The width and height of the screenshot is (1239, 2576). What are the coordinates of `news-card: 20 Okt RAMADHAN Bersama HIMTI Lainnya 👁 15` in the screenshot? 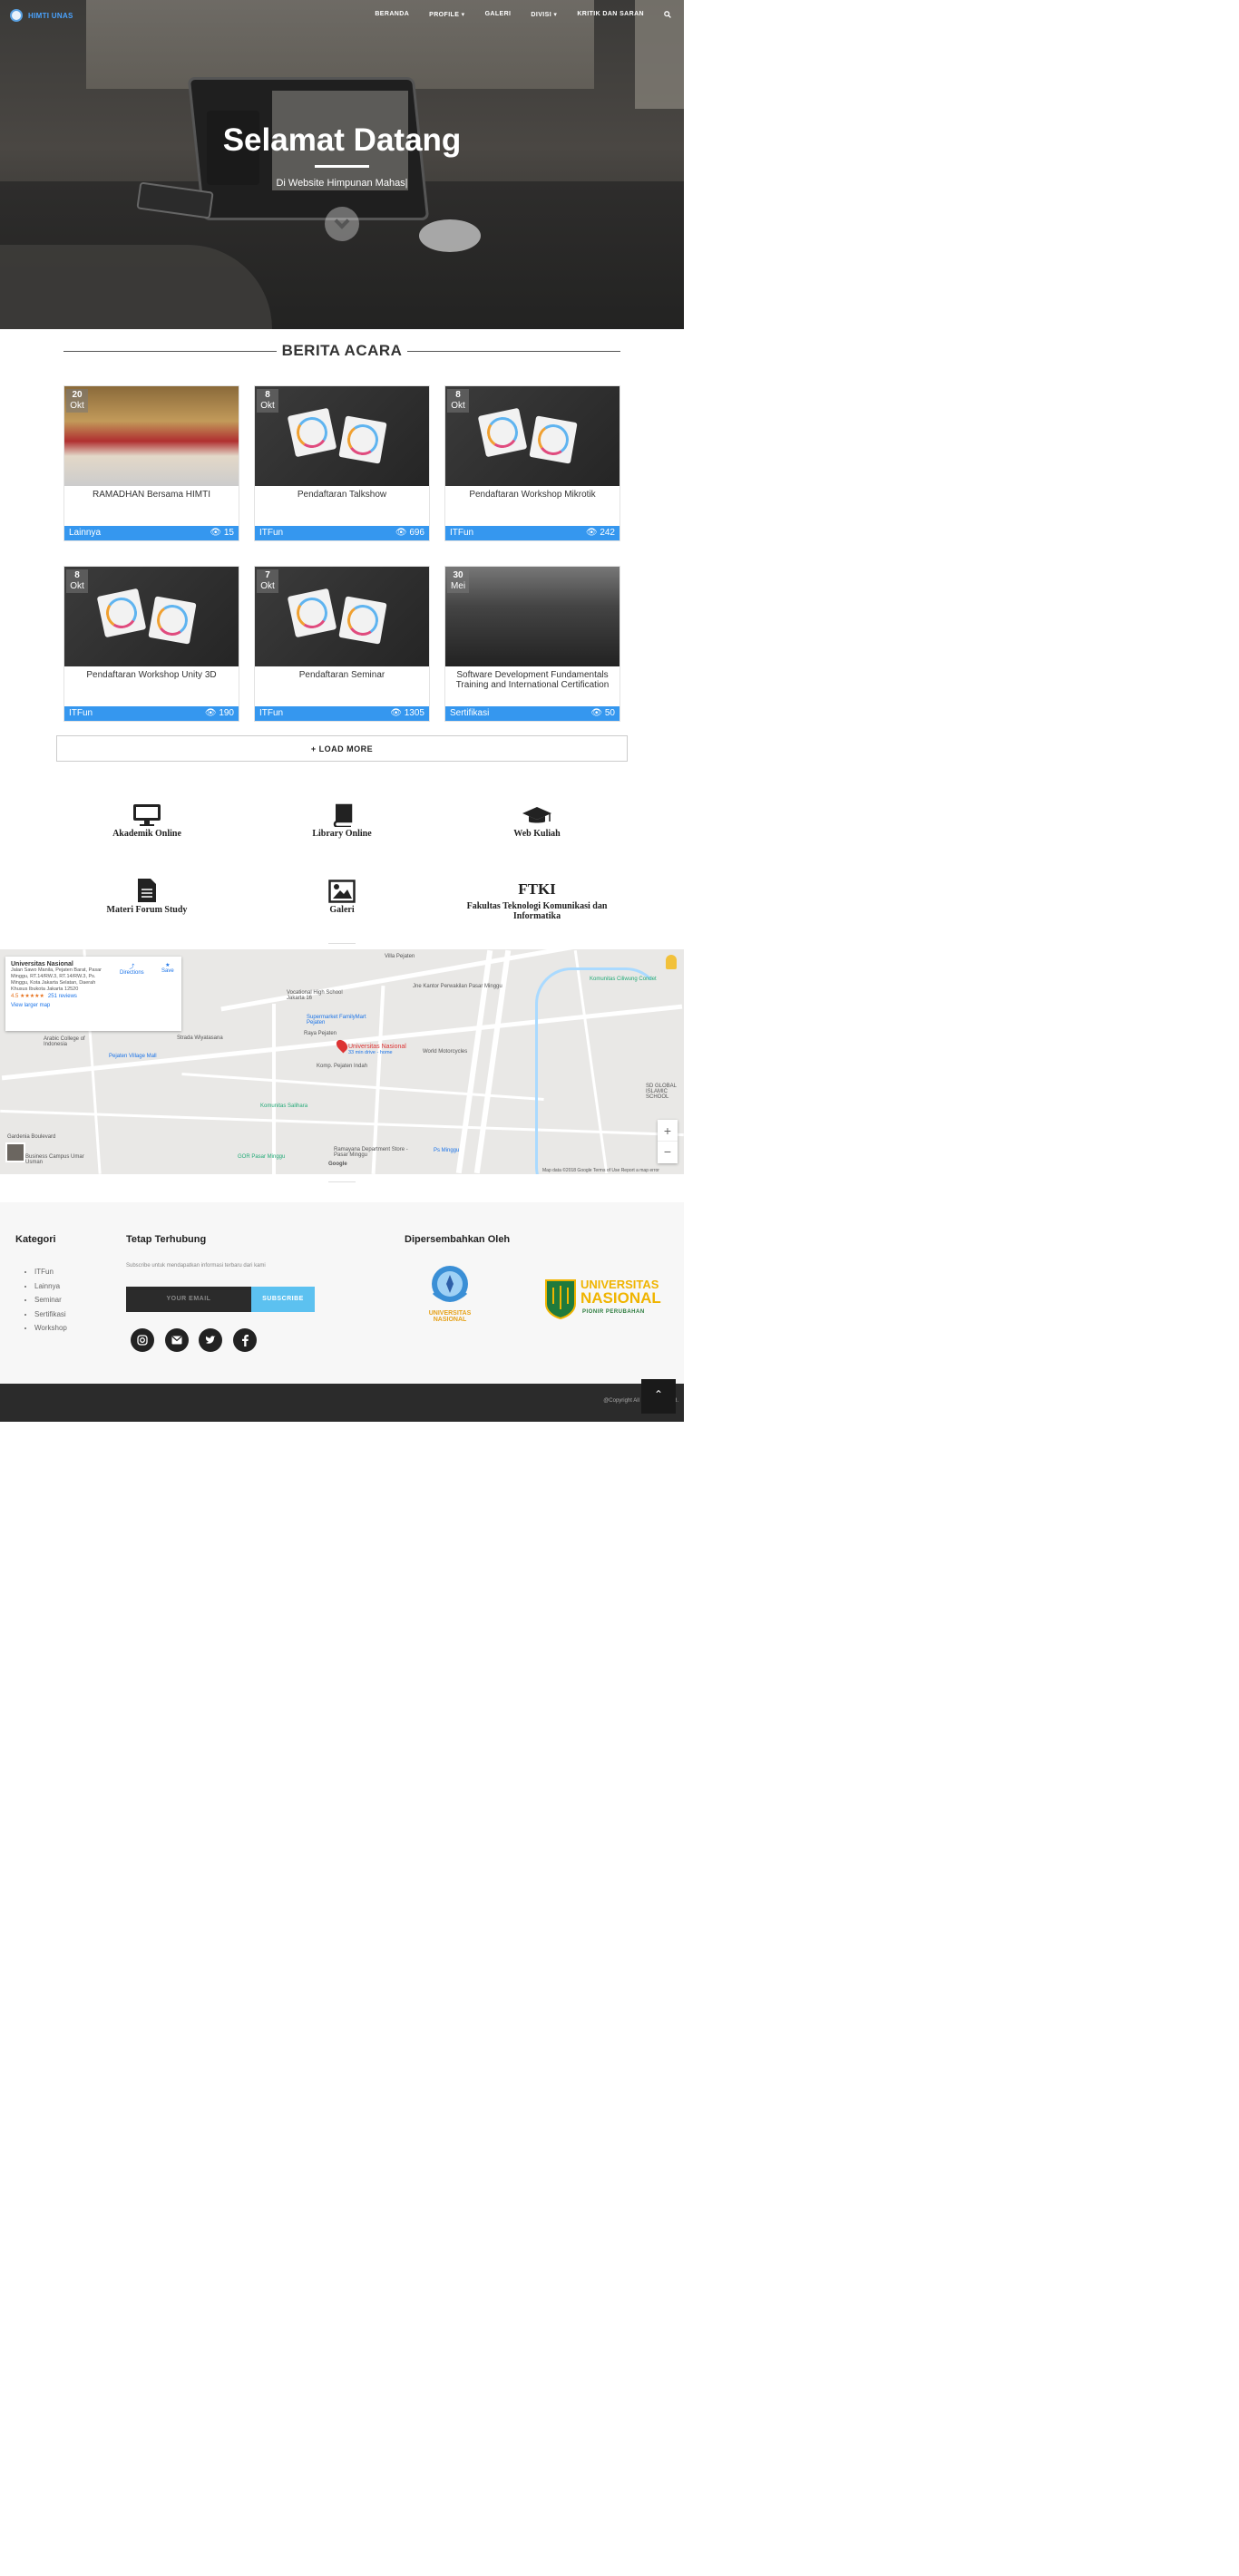 It's located at (151, 463).